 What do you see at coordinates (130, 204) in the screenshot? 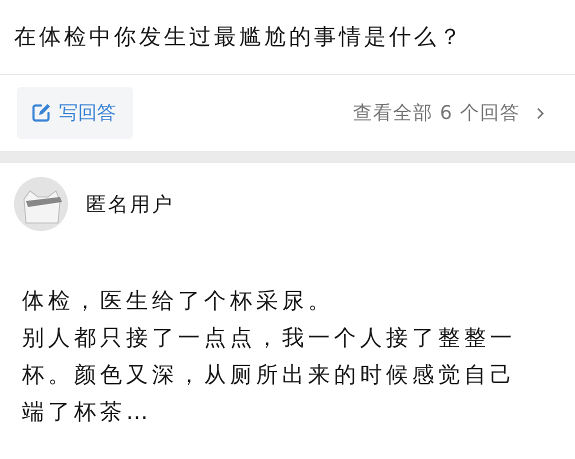
I see `author-name: 匿名用户` at bounding box center [130, 204].